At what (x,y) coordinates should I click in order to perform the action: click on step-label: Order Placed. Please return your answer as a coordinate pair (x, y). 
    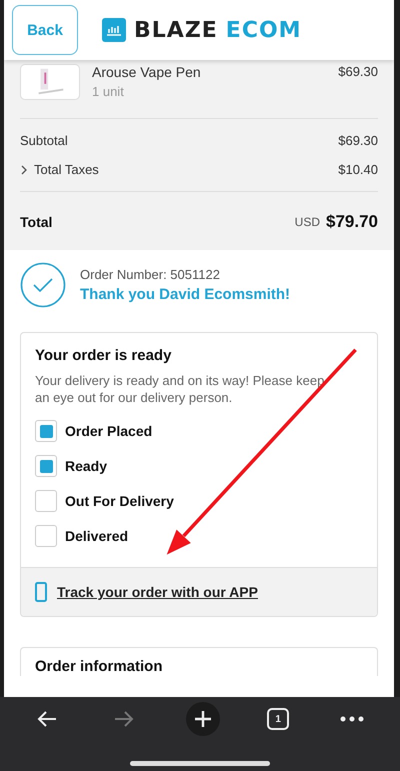
    Looking at the image, I should click on (108, 431).